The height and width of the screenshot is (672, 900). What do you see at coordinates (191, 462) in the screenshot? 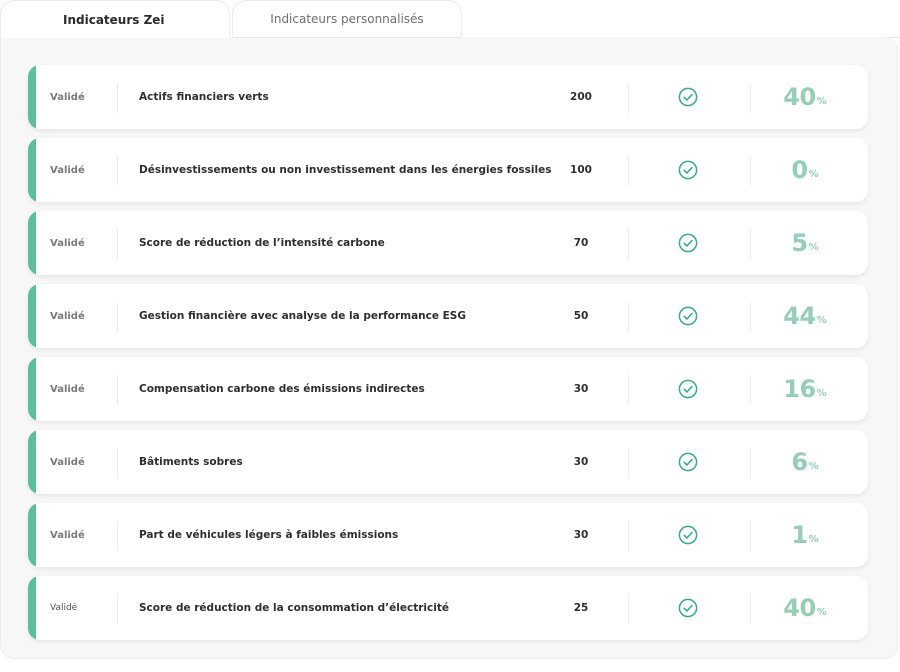
I see `indicator-label: Bâtiments sobres` at bounding box center [191, 462].